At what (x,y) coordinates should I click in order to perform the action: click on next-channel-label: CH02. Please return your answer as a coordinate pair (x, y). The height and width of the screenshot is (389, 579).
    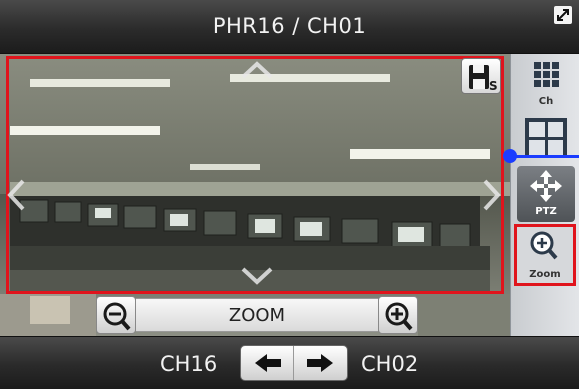
    Looking at the image, I should click on (390, 364).